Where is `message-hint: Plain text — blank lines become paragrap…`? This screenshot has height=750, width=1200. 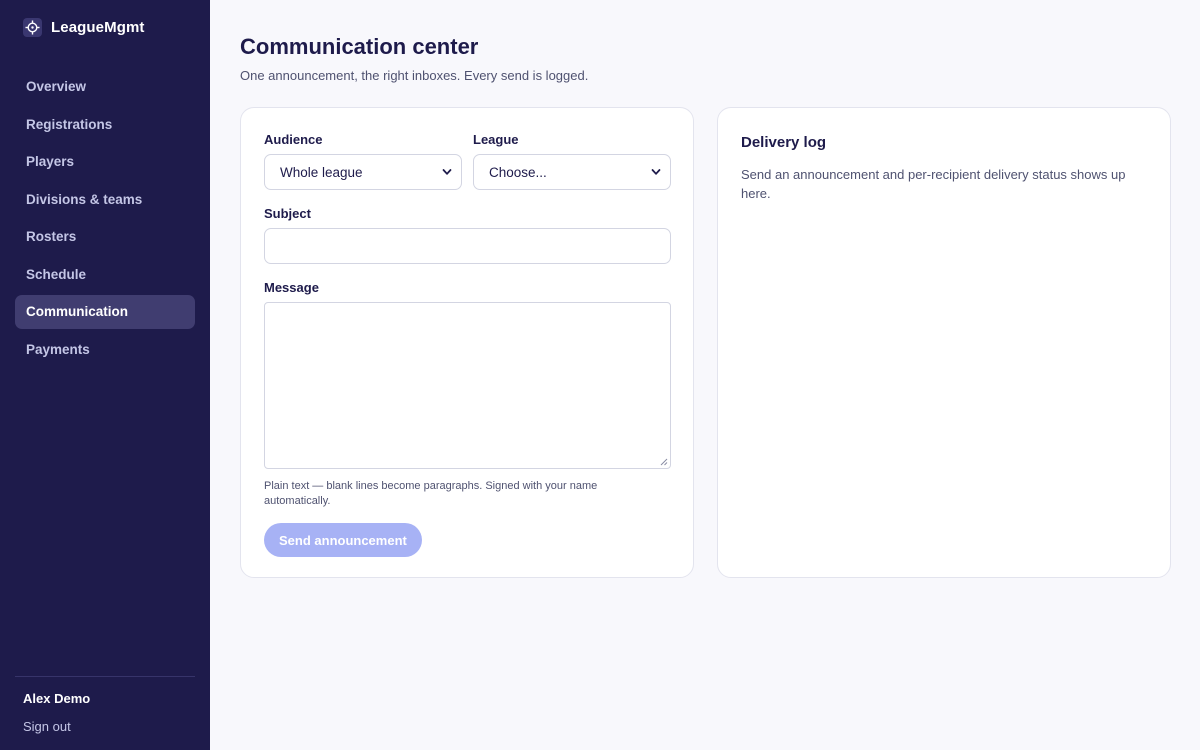 message-hint: Plain text — blank lines become paragrap… is located at coordinates (431, 493).